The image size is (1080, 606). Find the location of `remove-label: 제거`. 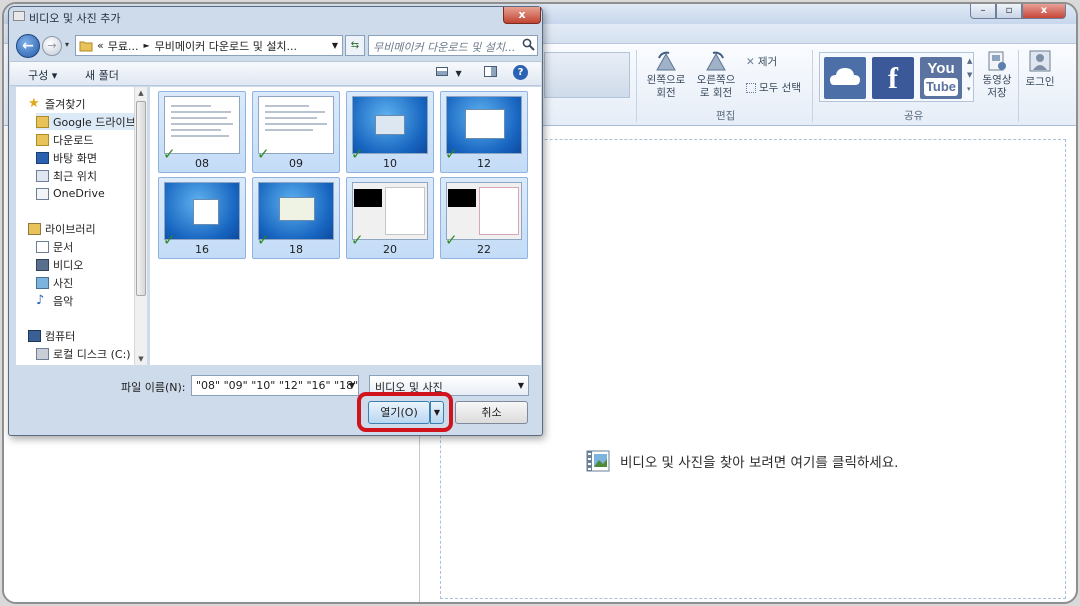

remove-label: 제거 is located at coordinates (767, 62).